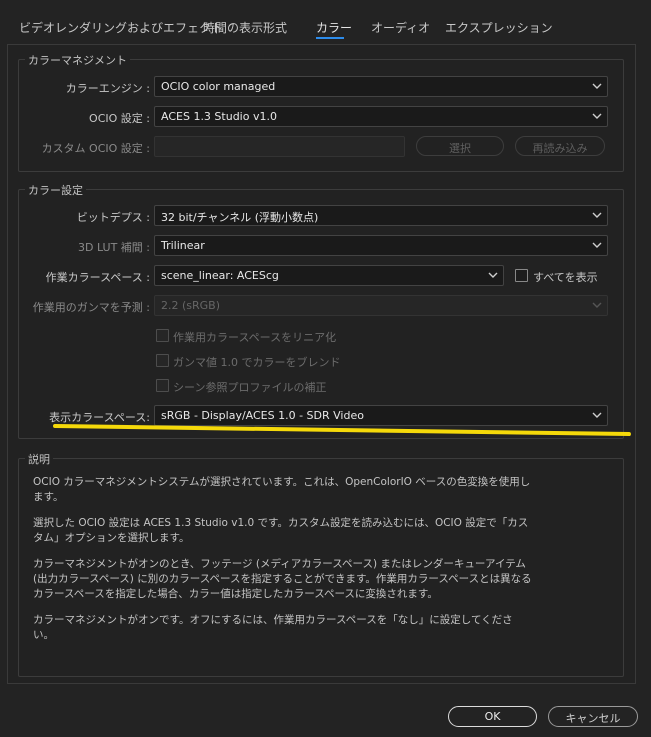 The image size is (651, 737). What do you see at coordinates (279, 146) in the screenshot?
I see `custom-ocio-field` at bounding box center [279, 146].